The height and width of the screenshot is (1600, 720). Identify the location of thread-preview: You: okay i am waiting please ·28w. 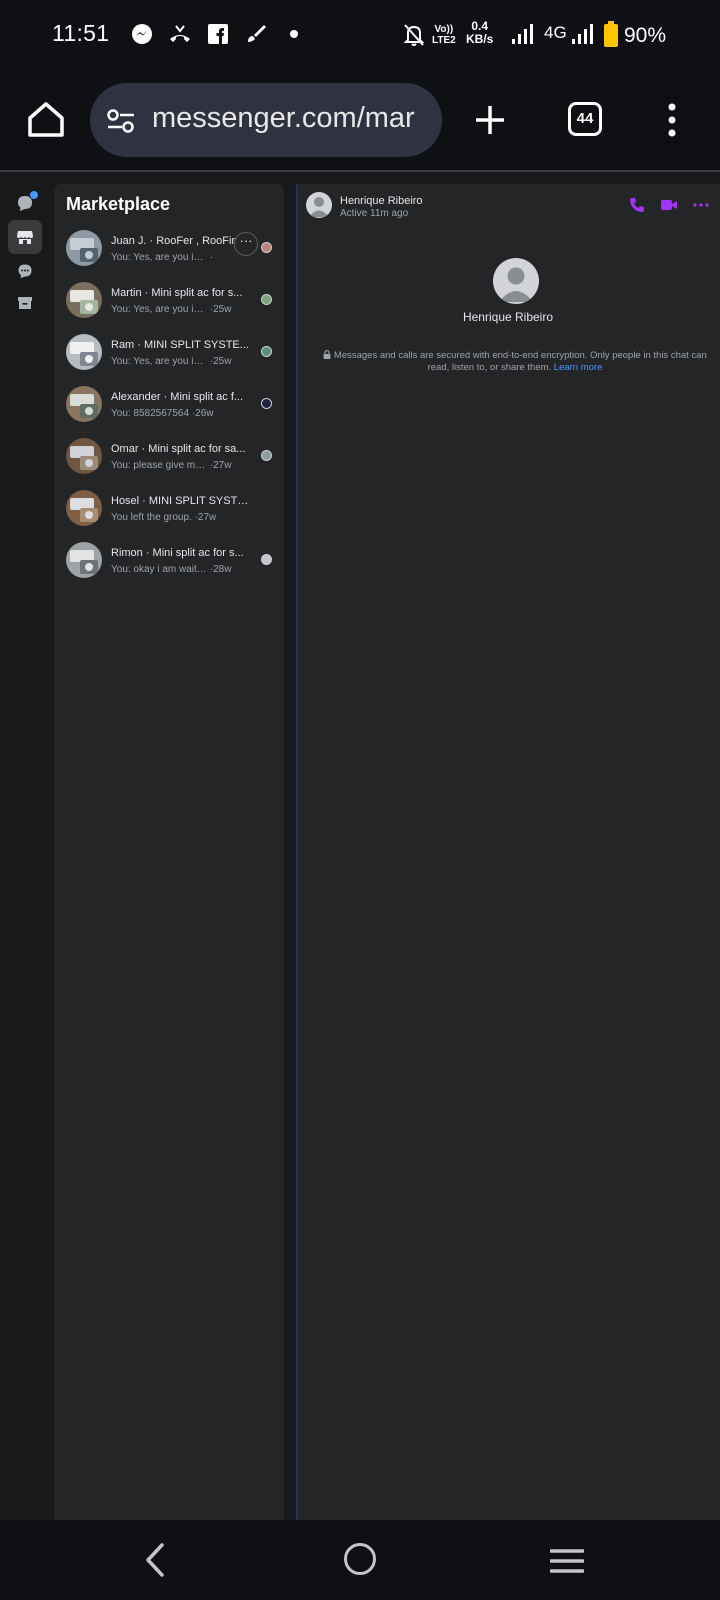
(183, 569).